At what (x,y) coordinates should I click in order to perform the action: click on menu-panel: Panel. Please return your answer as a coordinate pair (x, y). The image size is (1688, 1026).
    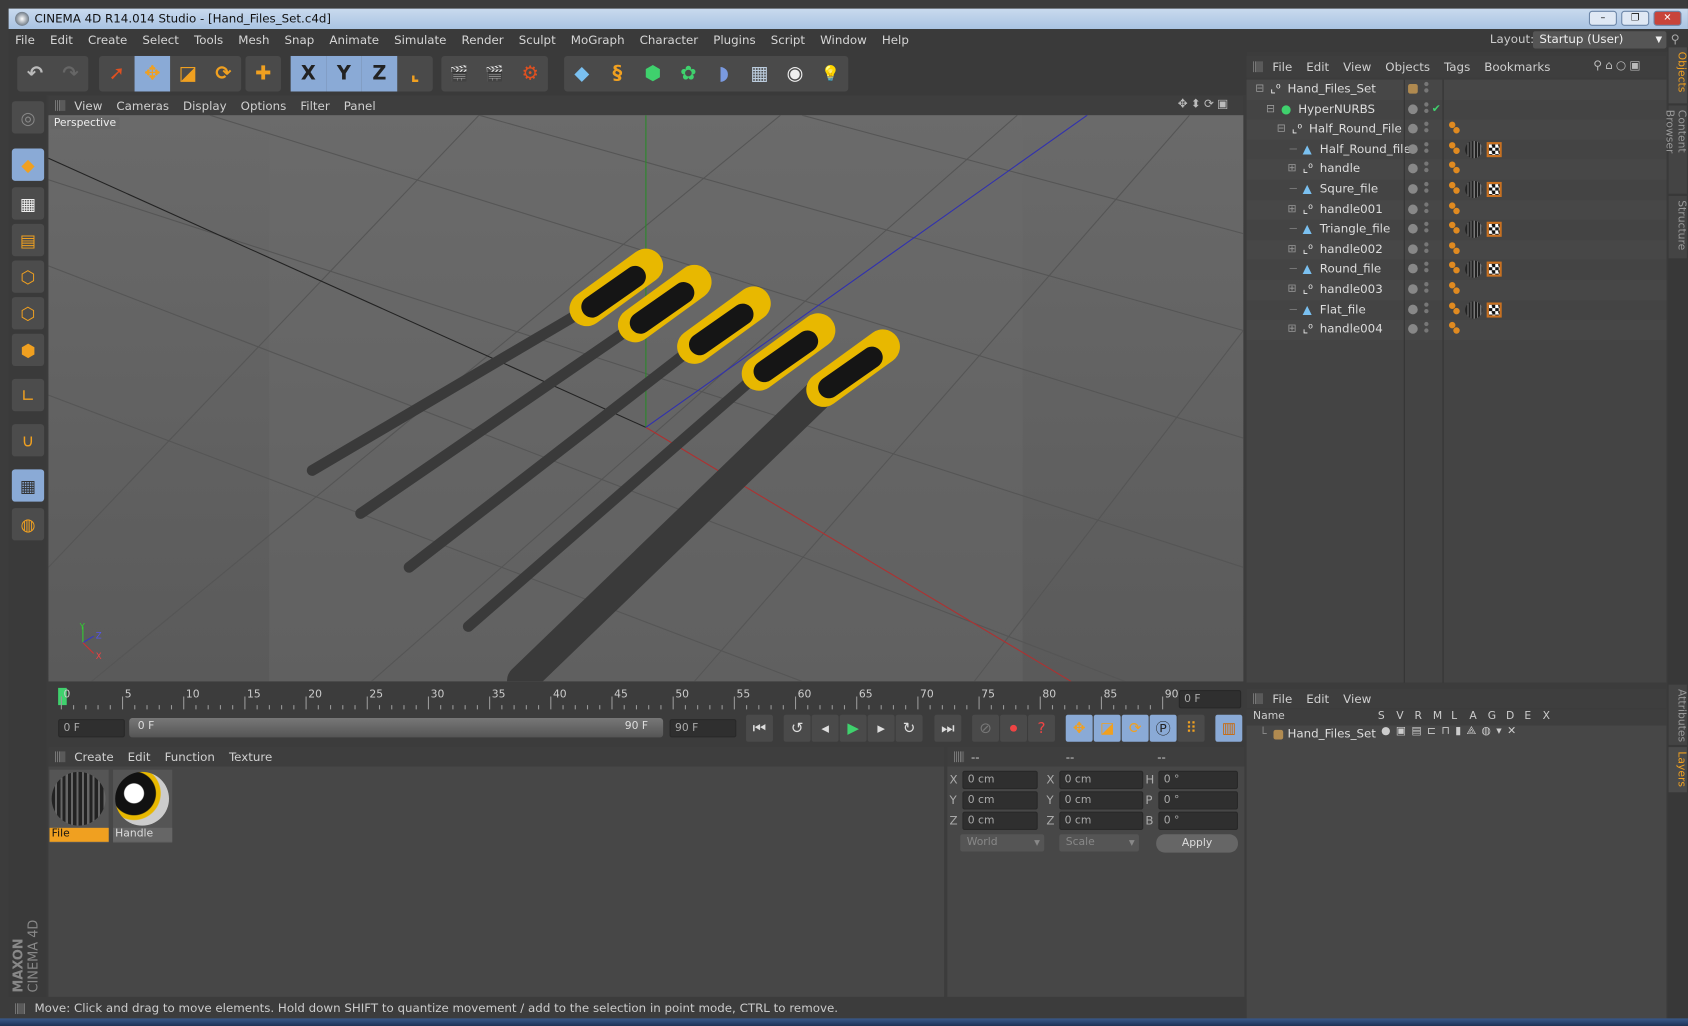
    Looking at the image, I should click on (360, 105).